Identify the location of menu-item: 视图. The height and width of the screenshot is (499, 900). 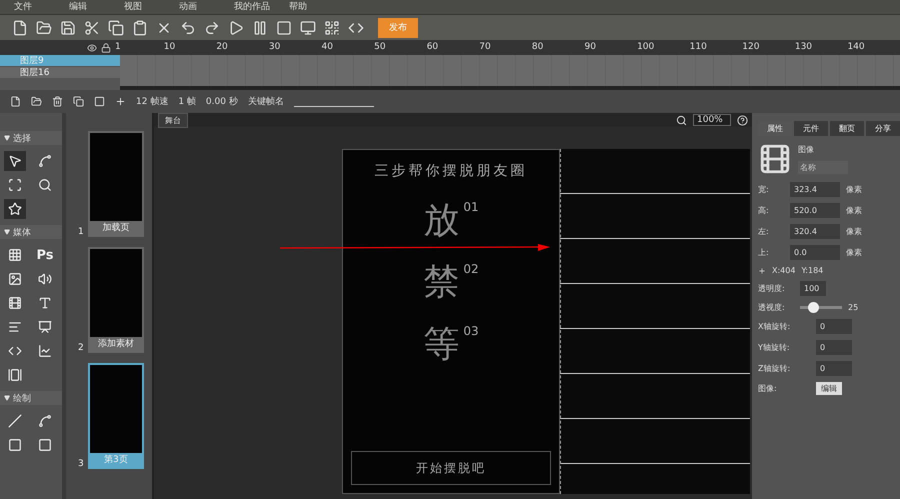
(151, 7).